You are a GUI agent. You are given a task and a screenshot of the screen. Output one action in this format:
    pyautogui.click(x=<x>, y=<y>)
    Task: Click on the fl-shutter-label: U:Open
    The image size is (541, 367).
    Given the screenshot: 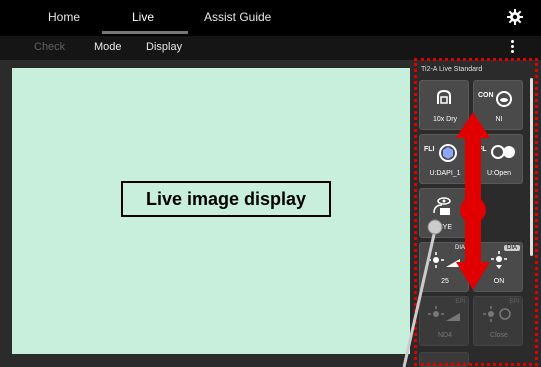 What is the action you would take?
    pyautogui.click(x=499, y=173)
    